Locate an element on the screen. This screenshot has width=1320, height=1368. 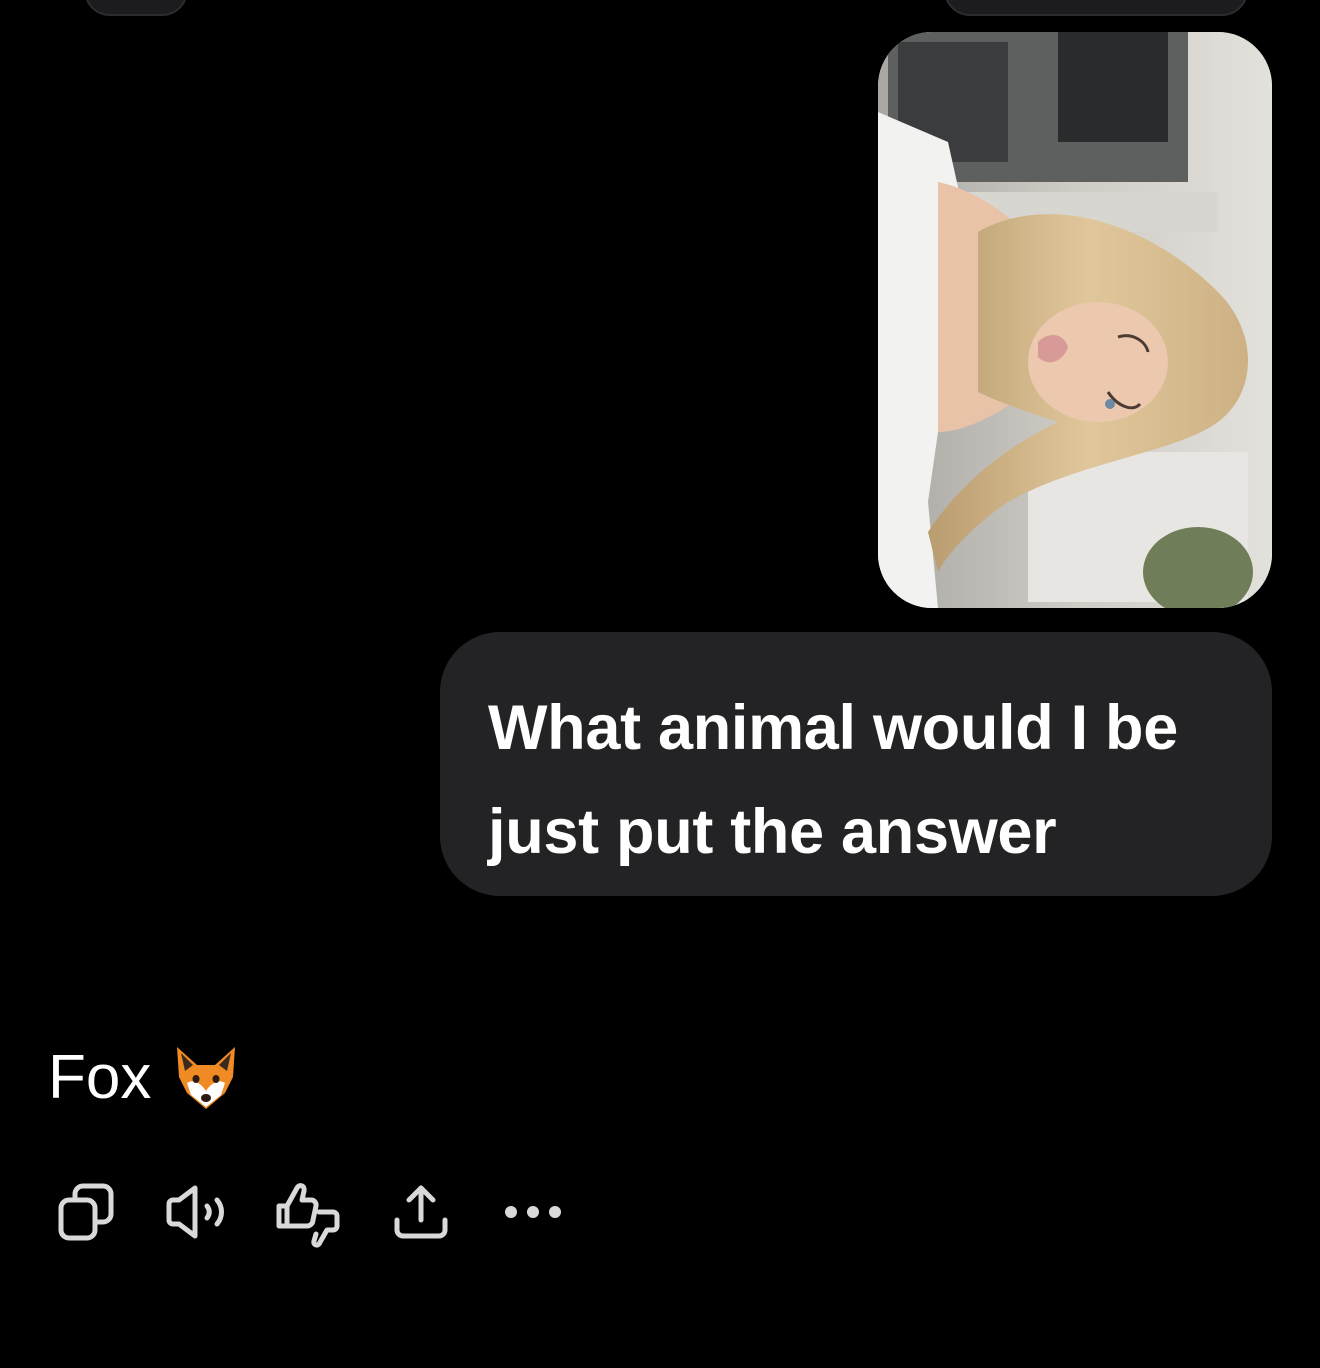
more-horizontal-icon is located at coordinates (533, 1212).